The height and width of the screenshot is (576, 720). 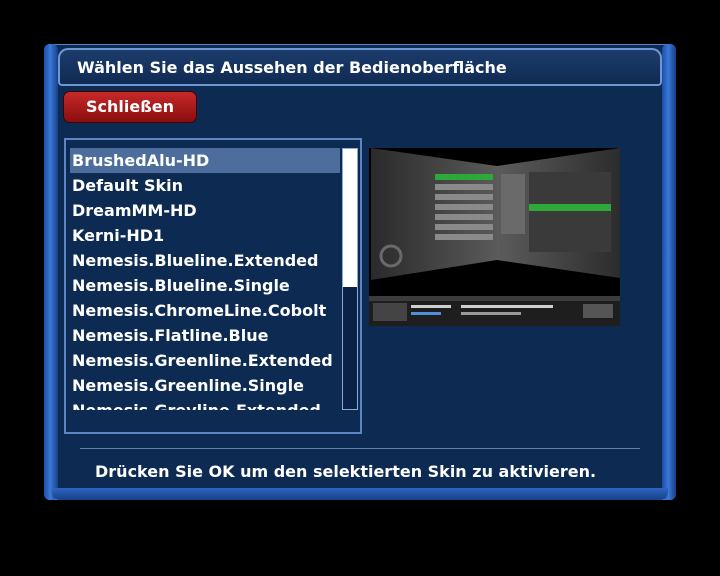 I want to click on scrollbar-thumb, so click(x=350, y=218).